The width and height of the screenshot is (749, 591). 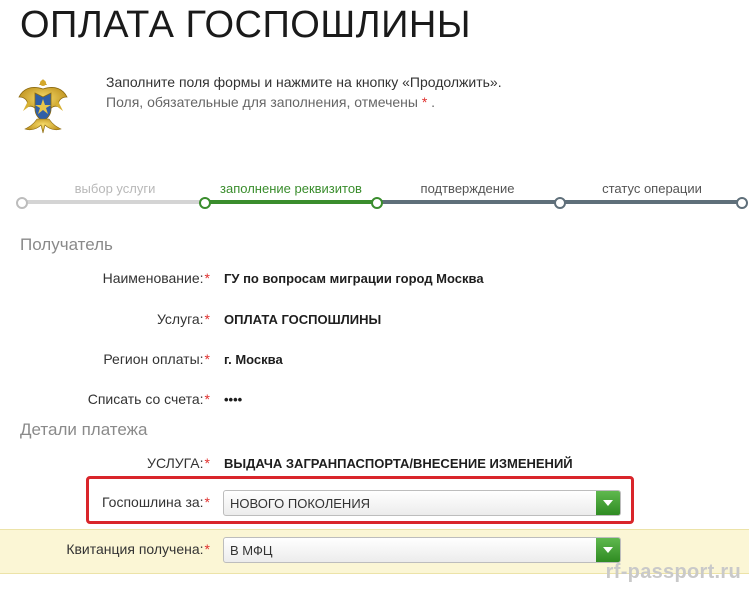 I want to click on step-fill-details: заполнение реквизитов, so click(x=291, y=188).